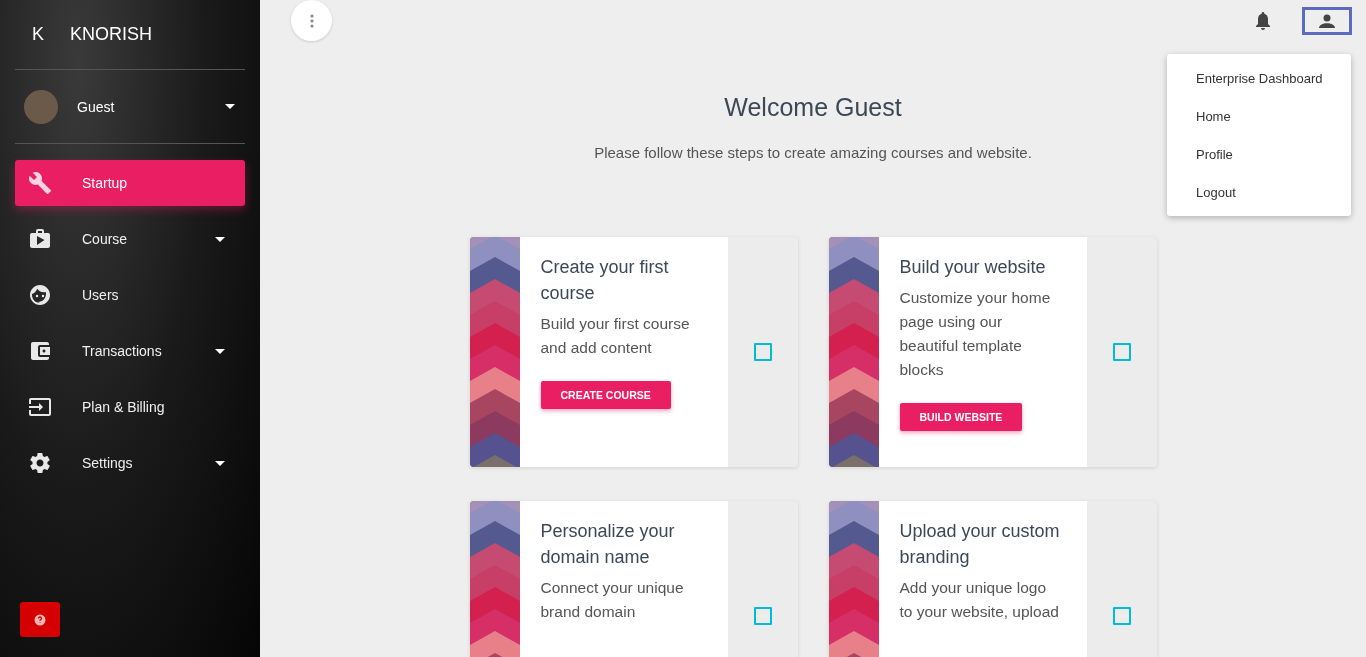 Image resolution: width=1366 pixels, height=657 pixels. What do you see at coordinates (130, 107) in the screenshot?
I see `user-profile-toggle: Guest` at bounding box center [130, 107].